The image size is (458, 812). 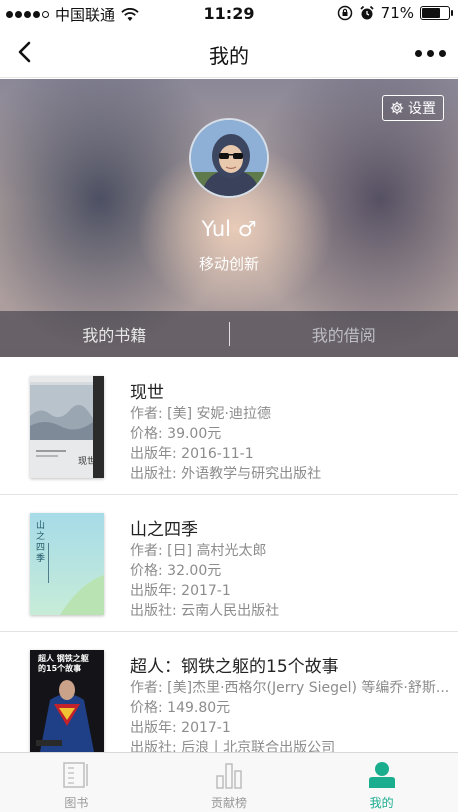 I want to click on cover-title: 超人 钢铁之躯的15个故事, so click(x=63, y=663).